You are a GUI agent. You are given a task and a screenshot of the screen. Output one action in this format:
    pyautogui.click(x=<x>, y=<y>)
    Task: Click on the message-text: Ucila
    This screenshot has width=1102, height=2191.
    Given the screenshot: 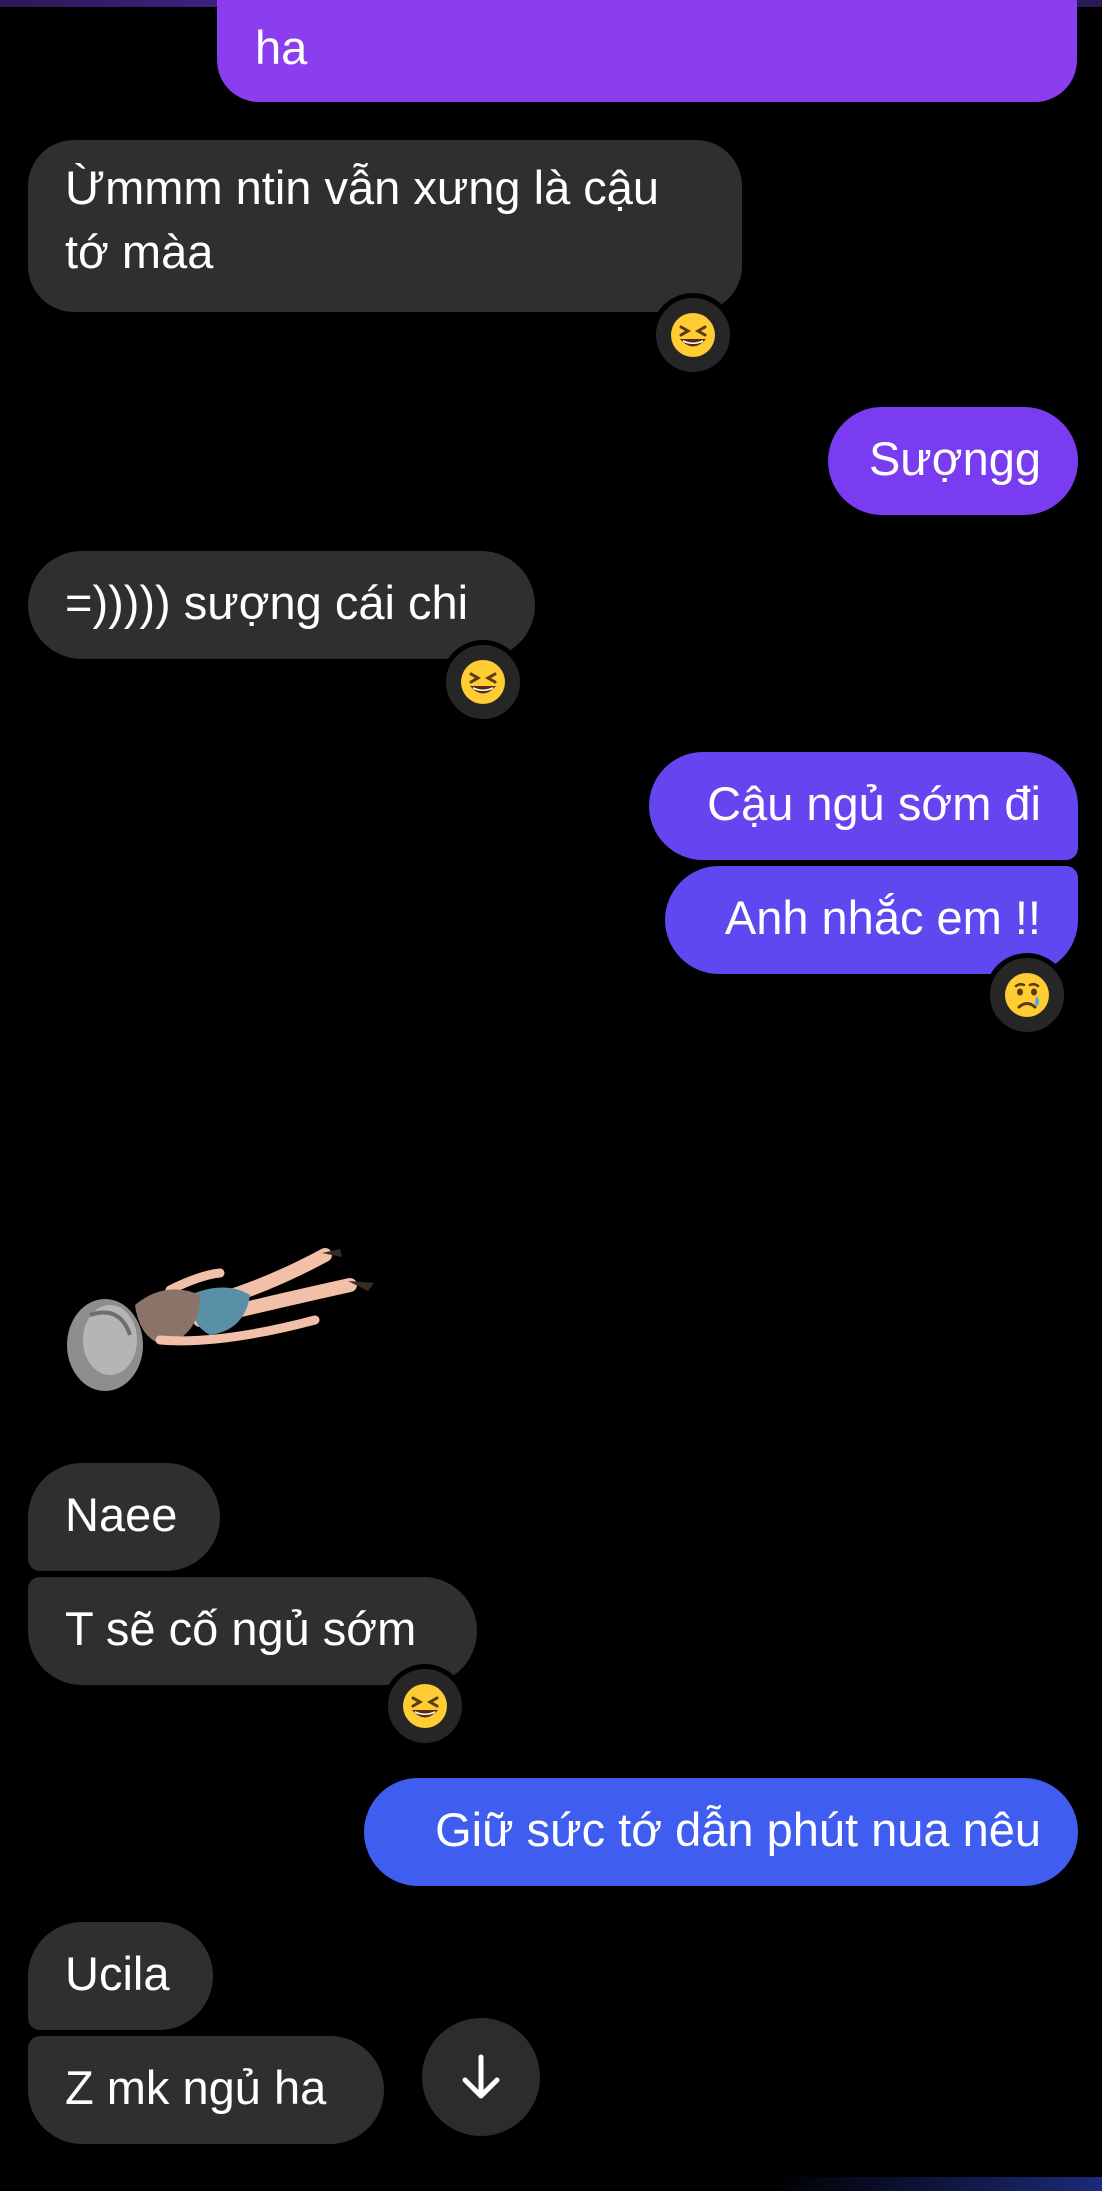 What is the action you would take?
    pyautogui.click(x=117, y=1973)
    